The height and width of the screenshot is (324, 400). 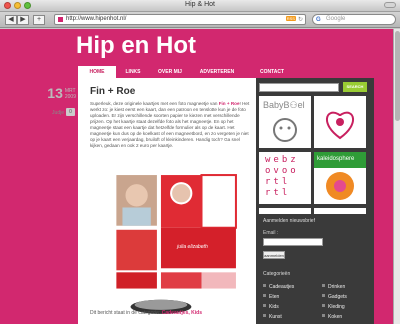 What do you see at coordinates (218, 201) in the screenshot?
I see `red-card-back` at bounding box center [218, 201].